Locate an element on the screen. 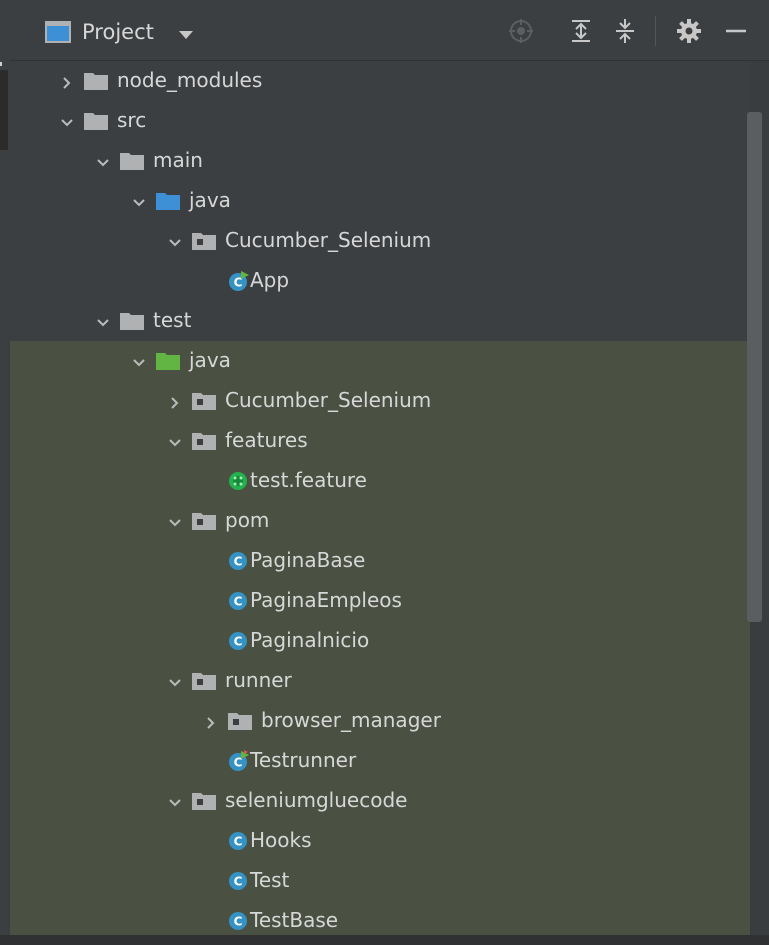  test-class-icon: C is located at coordinates (239, 761).